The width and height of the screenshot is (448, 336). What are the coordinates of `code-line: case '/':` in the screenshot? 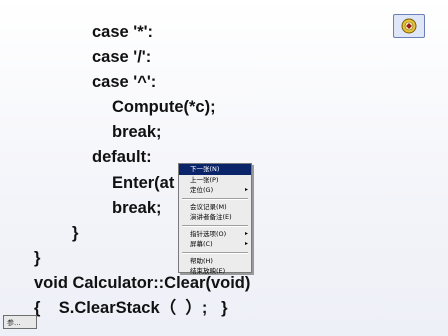 It's located at (122, 57).